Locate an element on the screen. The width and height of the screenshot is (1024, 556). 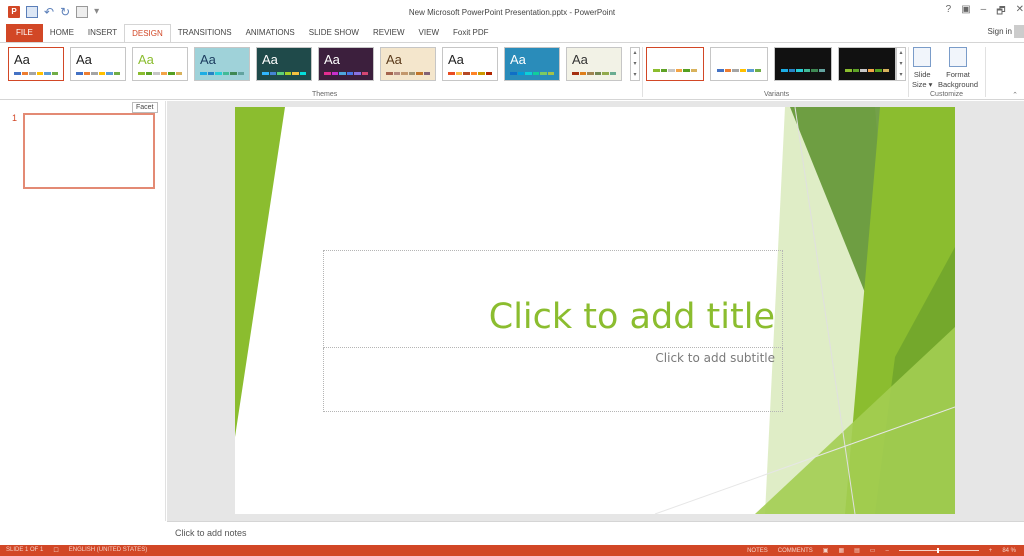
minimize-icon: – is located at coordinates (984, 12).